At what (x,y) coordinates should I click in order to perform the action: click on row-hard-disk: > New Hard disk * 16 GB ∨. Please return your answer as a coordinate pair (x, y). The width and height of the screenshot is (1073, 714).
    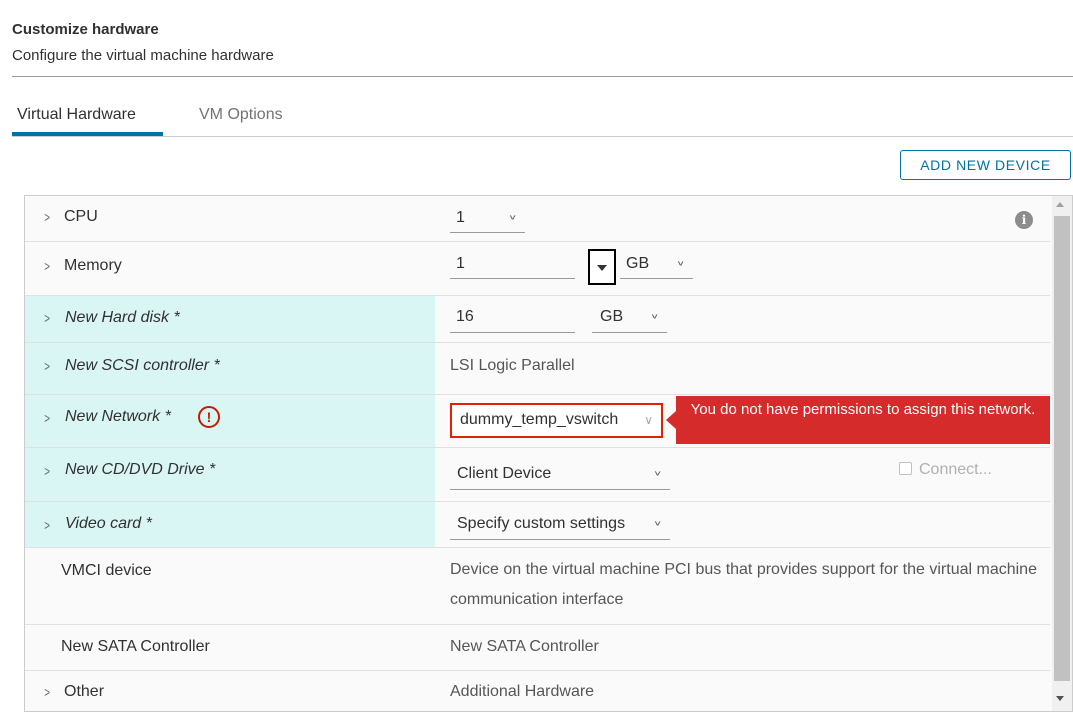
    Looking at the image, I should click on (537, 319).